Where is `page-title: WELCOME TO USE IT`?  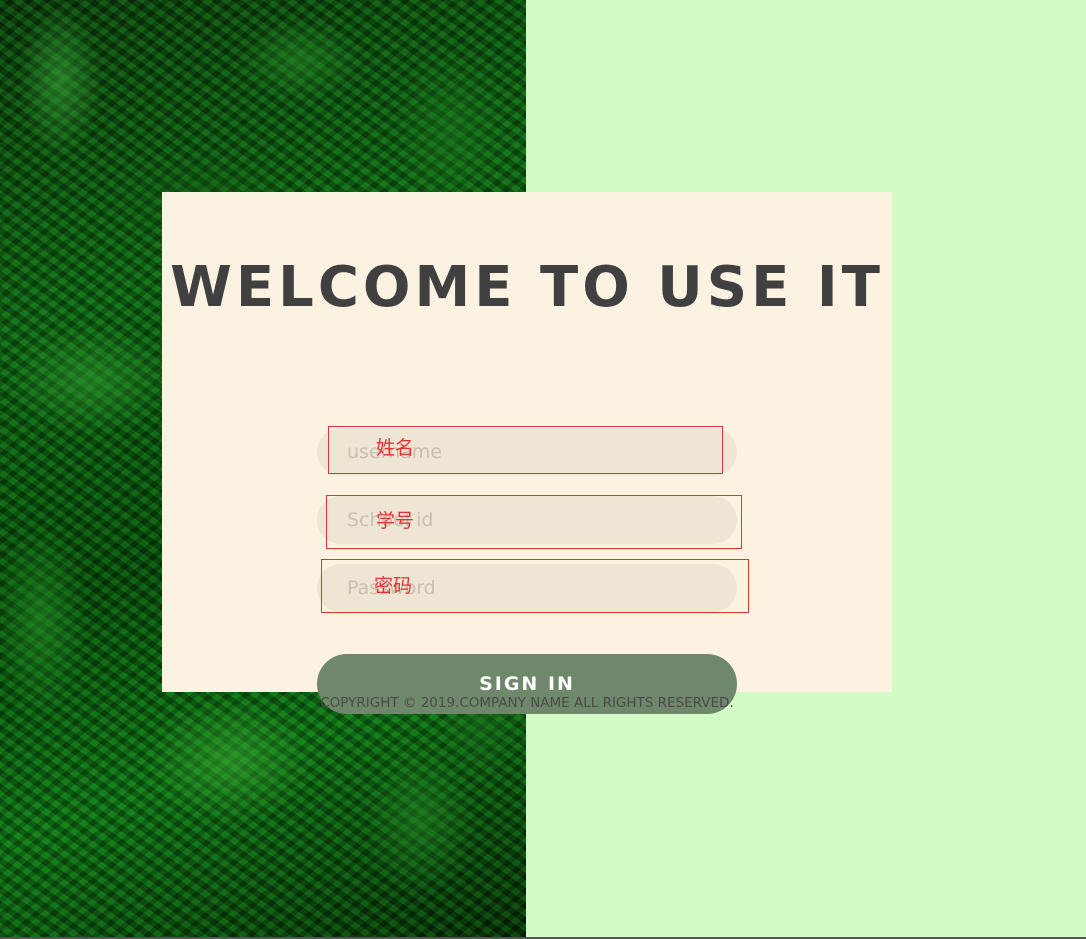
page-title: WELCOME TO USE IT is located at coordinates (527, 287).